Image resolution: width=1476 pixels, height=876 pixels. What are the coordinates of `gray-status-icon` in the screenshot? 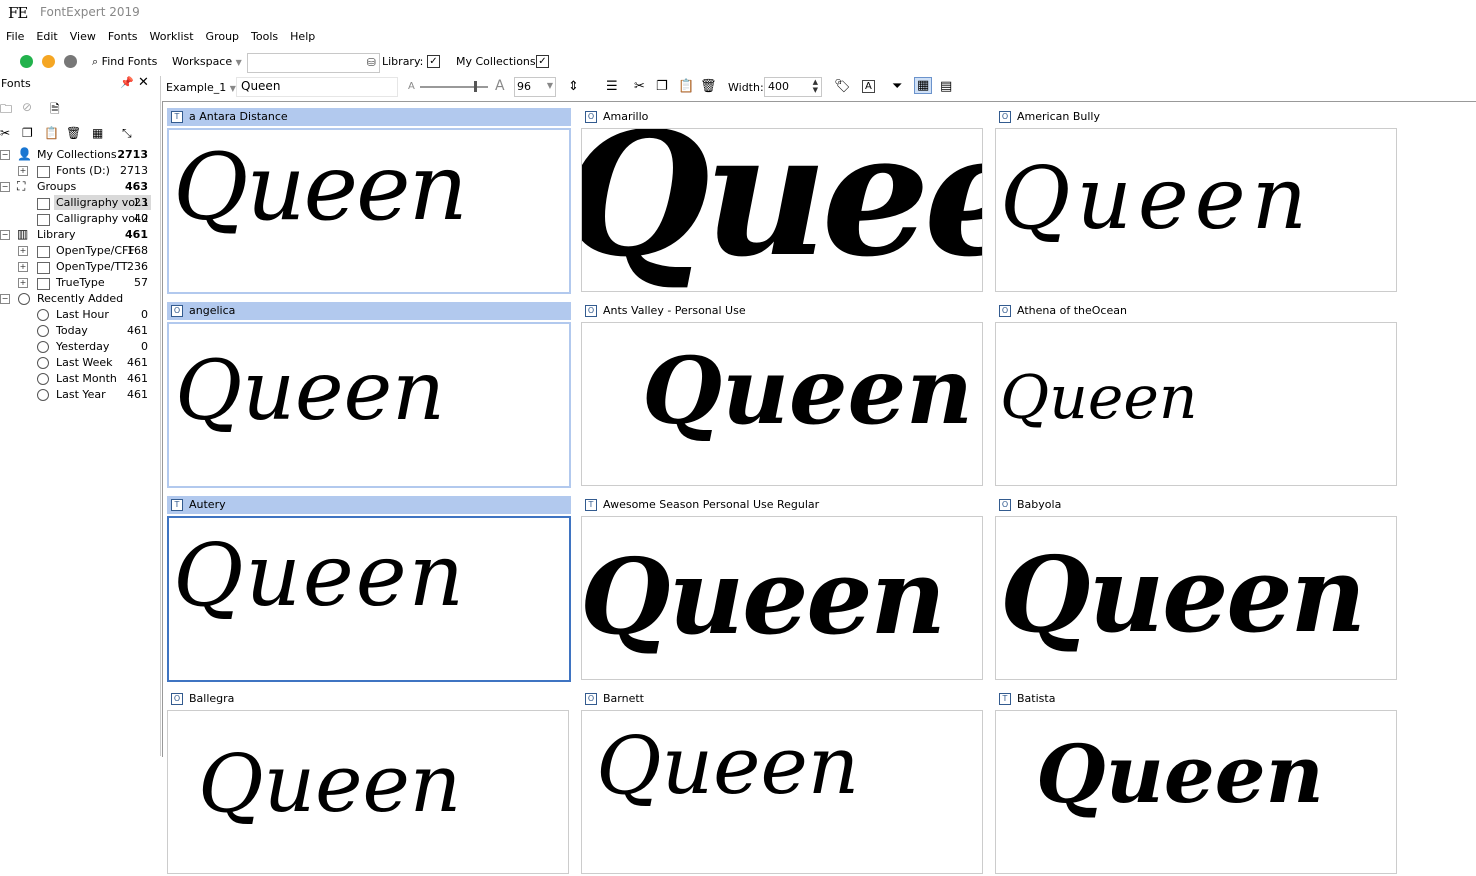 It's located at (70, 61).